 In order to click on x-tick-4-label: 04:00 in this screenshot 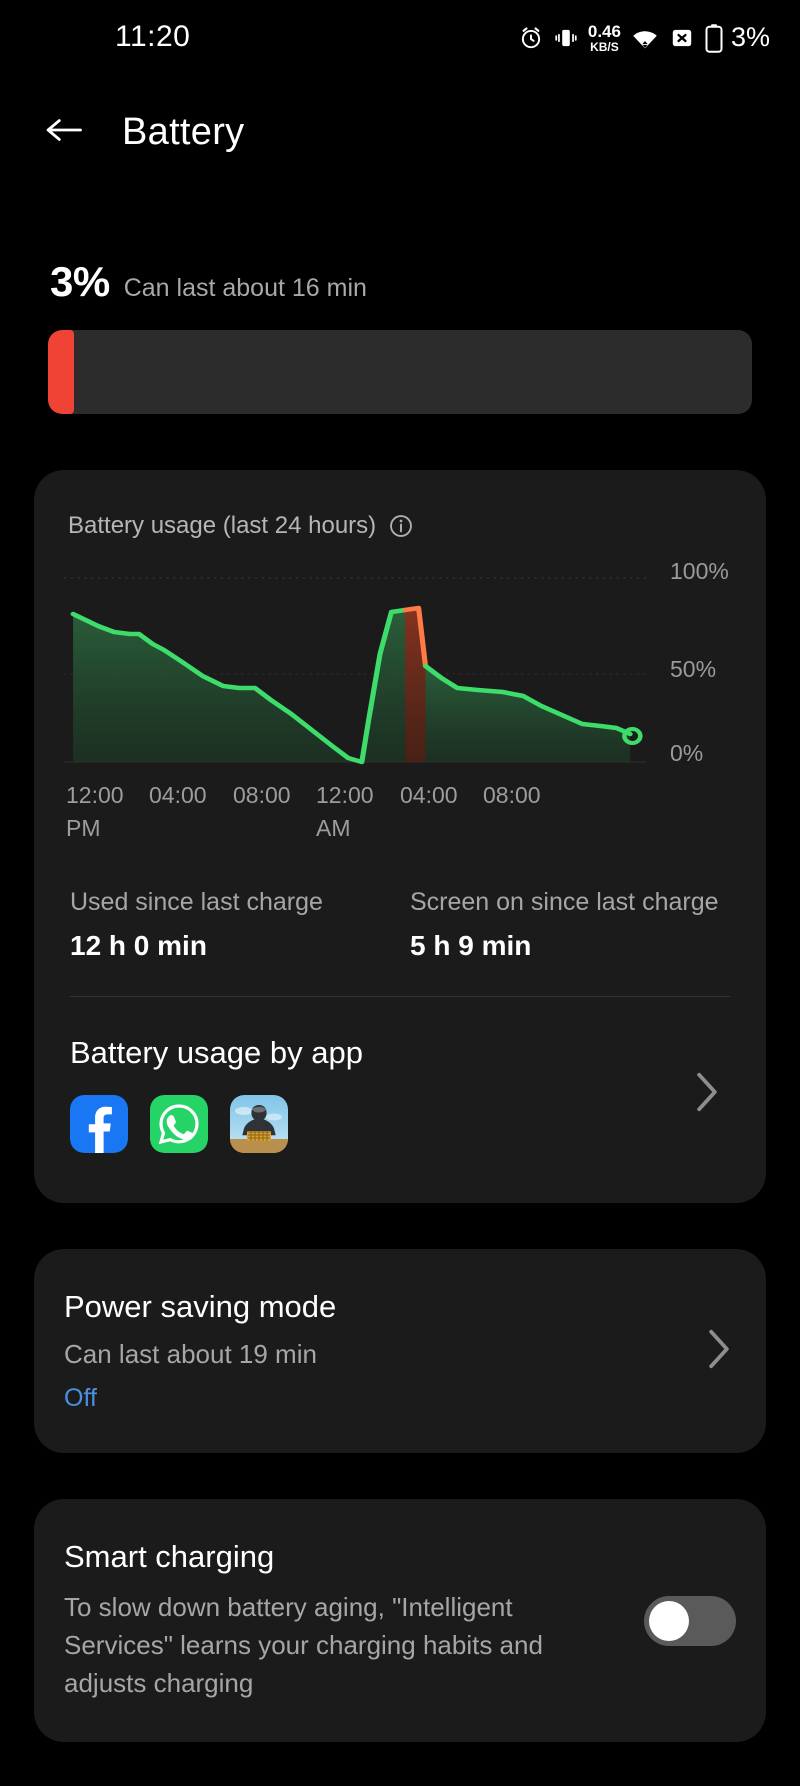, I will do `click(429, 795)`.